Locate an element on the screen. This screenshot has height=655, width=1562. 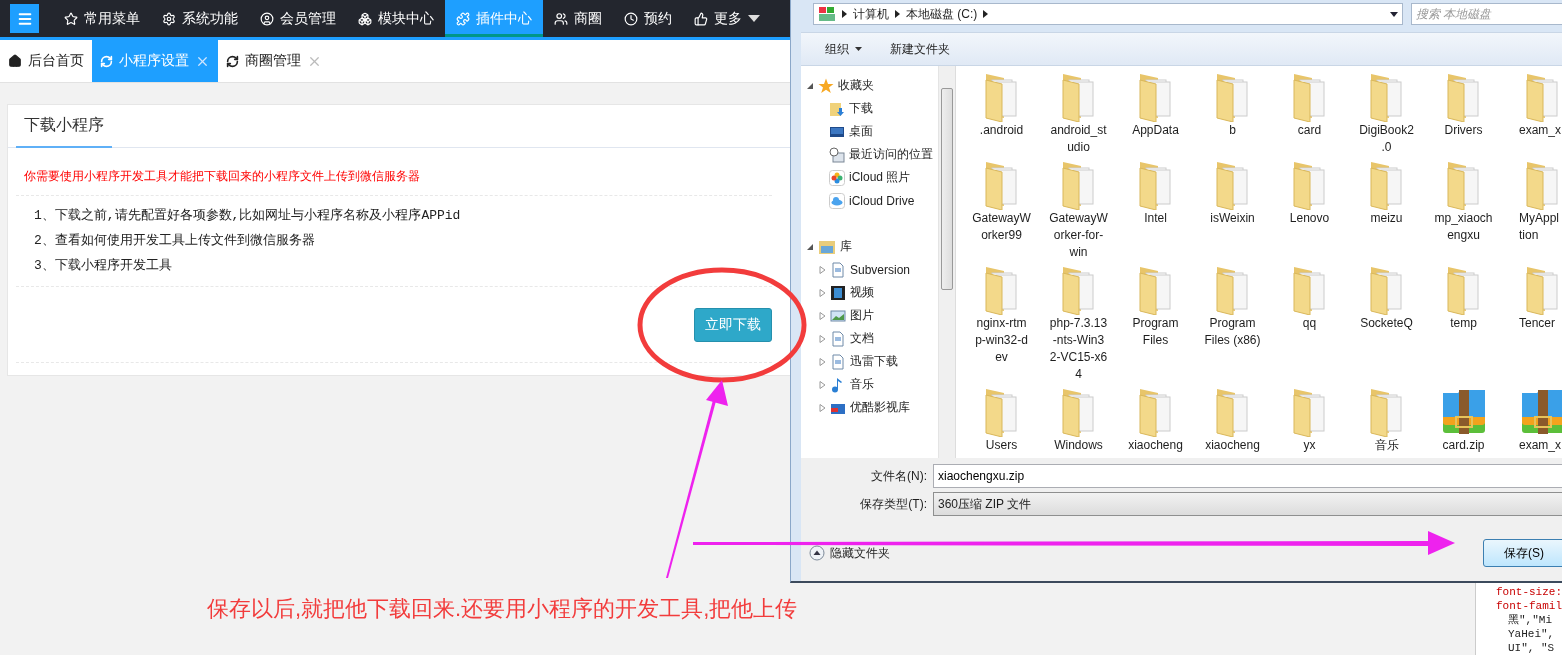
menu-button is located at coordinates (24, 18).